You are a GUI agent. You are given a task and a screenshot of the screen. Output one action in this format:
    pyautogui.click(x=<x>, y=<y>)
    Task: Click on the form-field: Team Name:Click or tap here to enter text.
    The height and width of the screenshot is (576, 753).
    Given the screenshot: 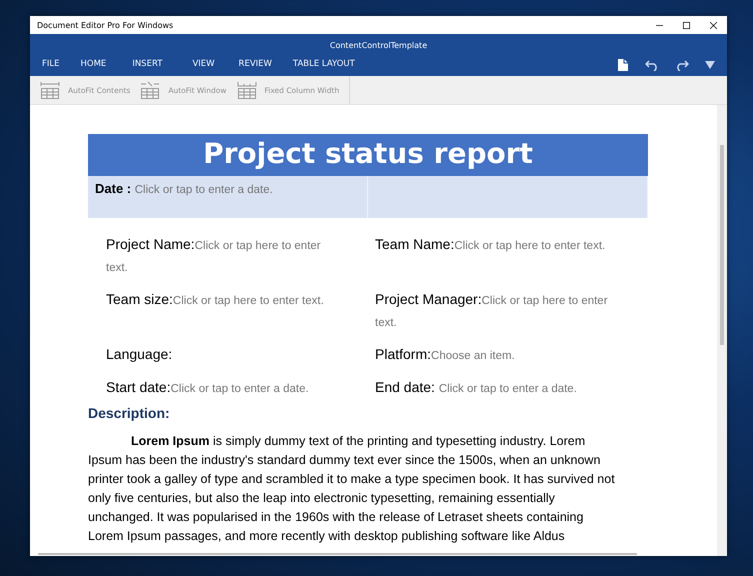 What is the action you would take?
    pyautogui.click(x=499, y=256)
    